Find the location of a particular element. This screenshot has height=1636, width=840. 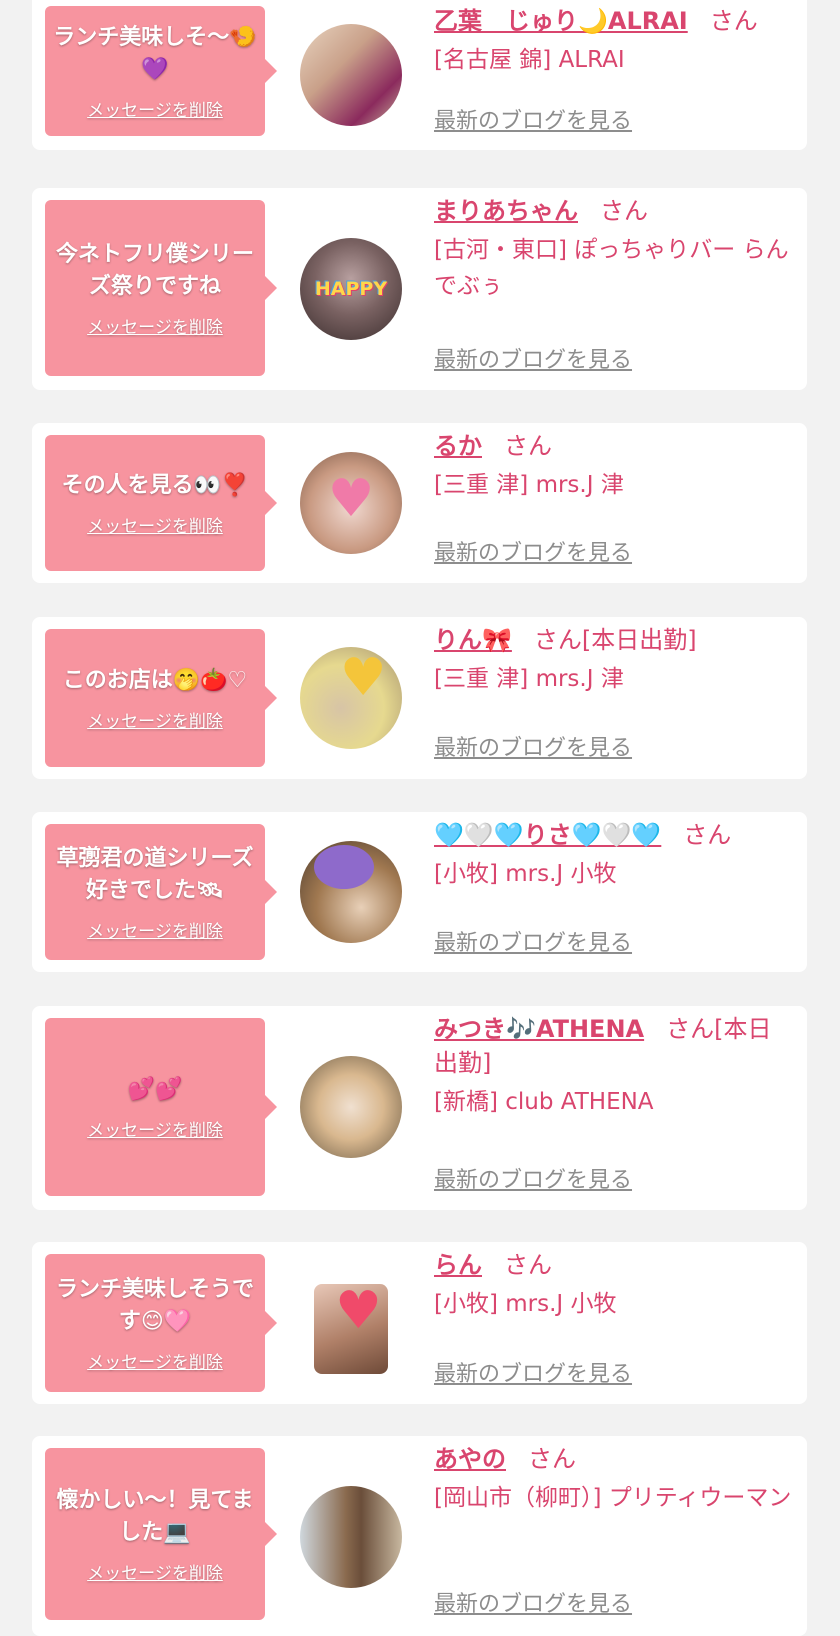

shop-name: [岡山市（柳町）] プリティウーマン is located at coordinates (613, 1498).